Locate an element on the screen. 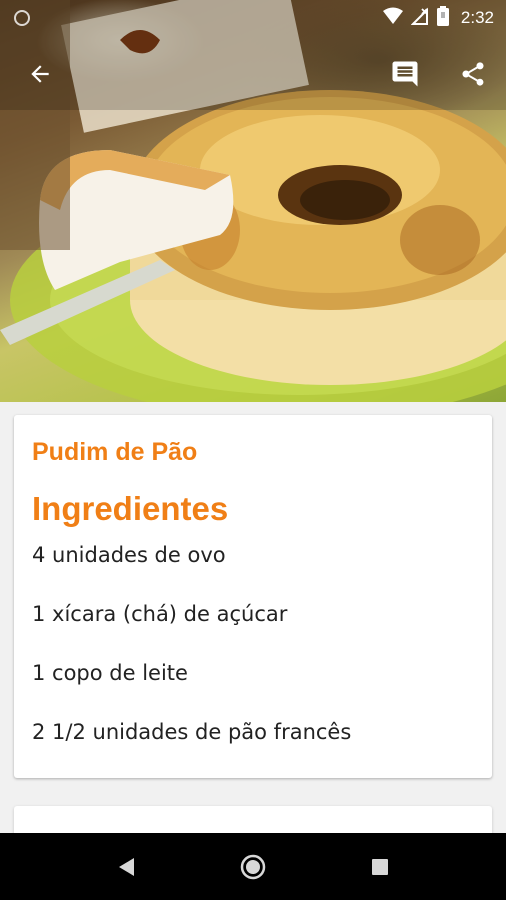 This screenshot has height=900, width=506. app-toolbar is located at coordinates (253, 74).